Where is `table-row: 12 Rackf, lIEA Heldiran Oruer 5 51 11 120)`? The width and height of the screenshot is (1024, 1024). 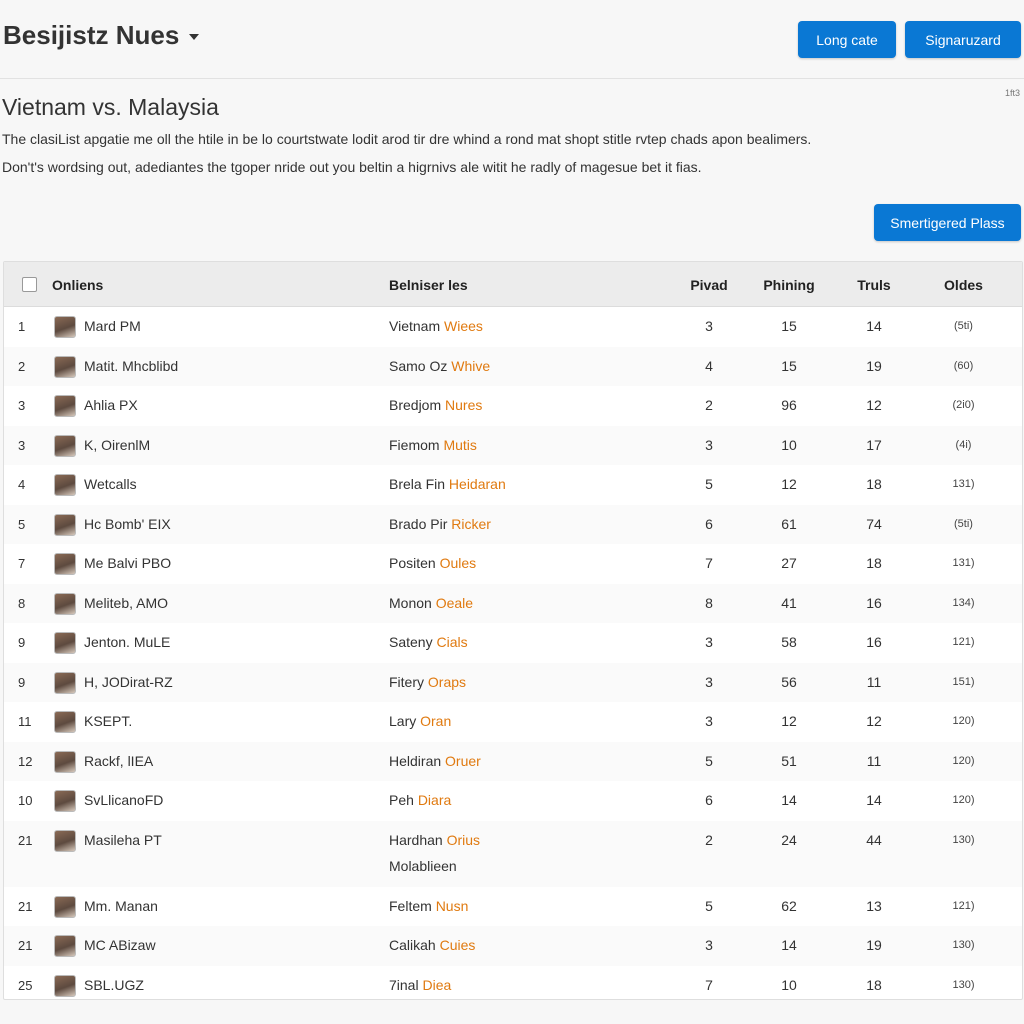 table-row: 12 Rackf, lIEA Heldiran Oruer 5 51 11 120) is located at coordinates (513, 761).